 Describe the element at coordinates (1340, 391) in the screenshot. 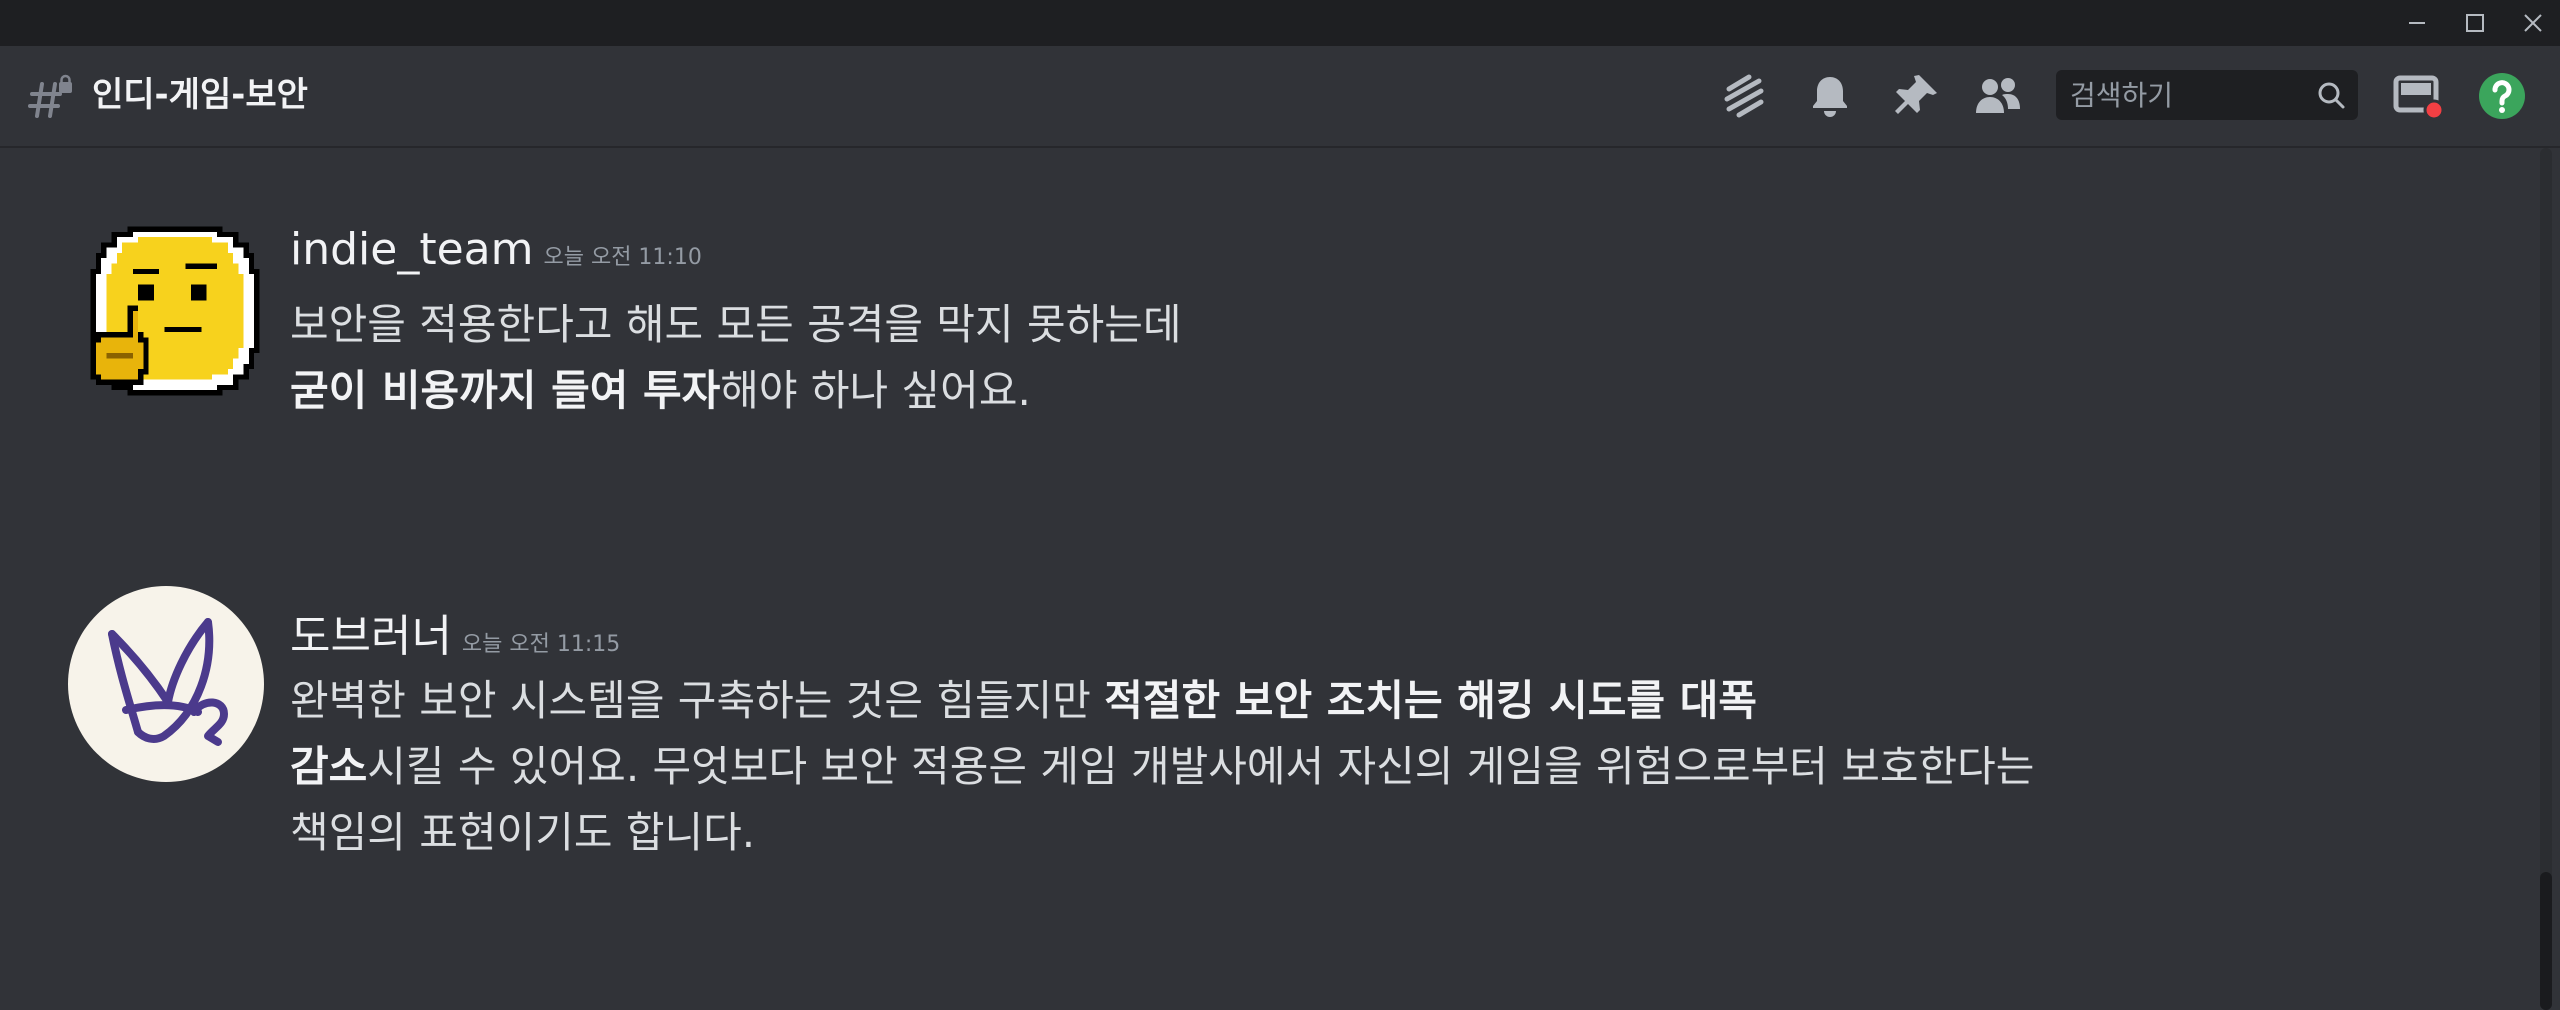

I see `message-line: 굳이 비용까지 들여 투자해야 하나 싶어요.` at that location.